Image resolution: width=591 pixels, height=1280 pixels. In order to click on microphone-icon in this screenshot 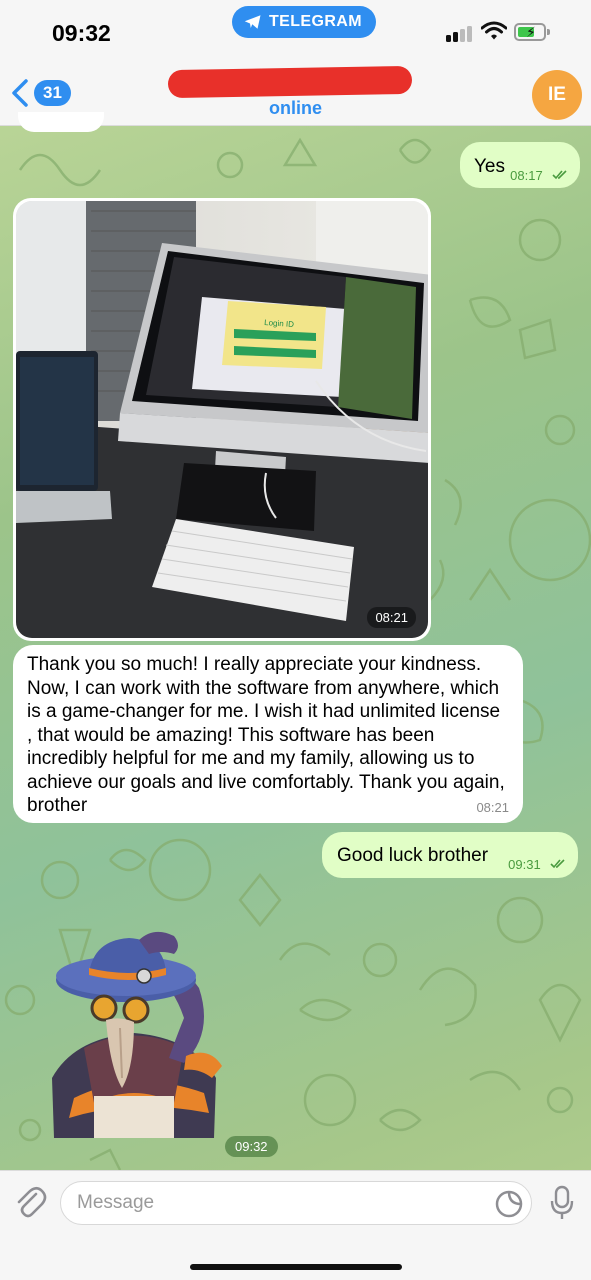, I will do `click(562, 1203)`.